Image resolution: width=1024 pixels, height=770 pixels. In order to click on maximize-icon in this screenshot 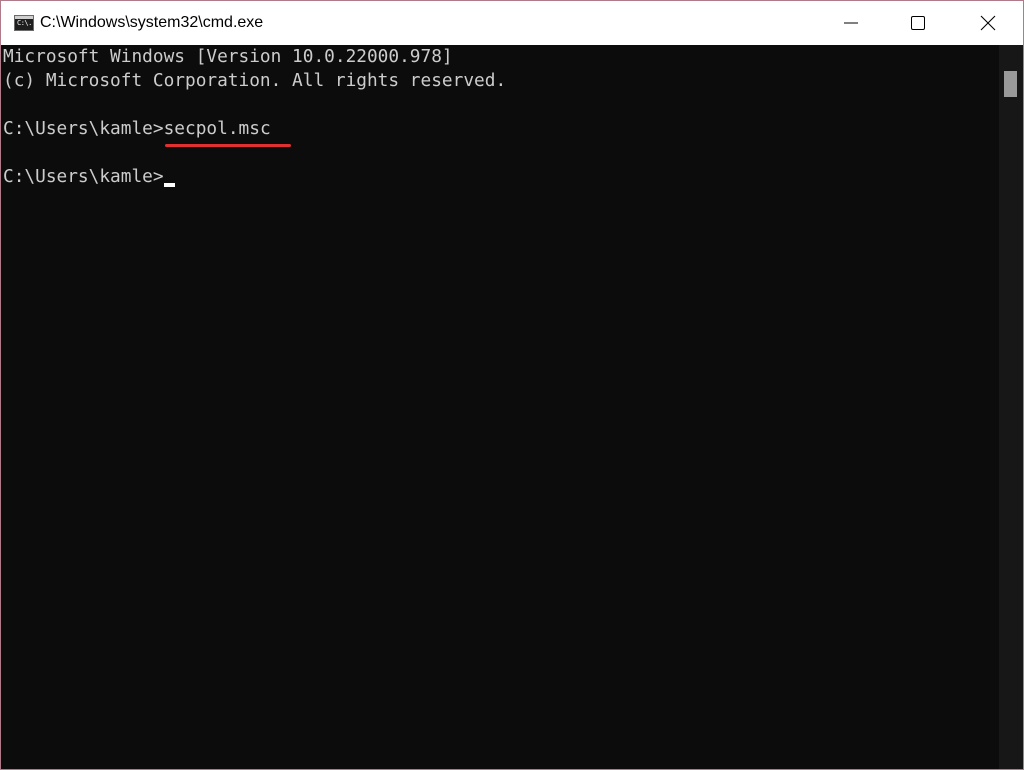, I will do `click(918, 23)`.